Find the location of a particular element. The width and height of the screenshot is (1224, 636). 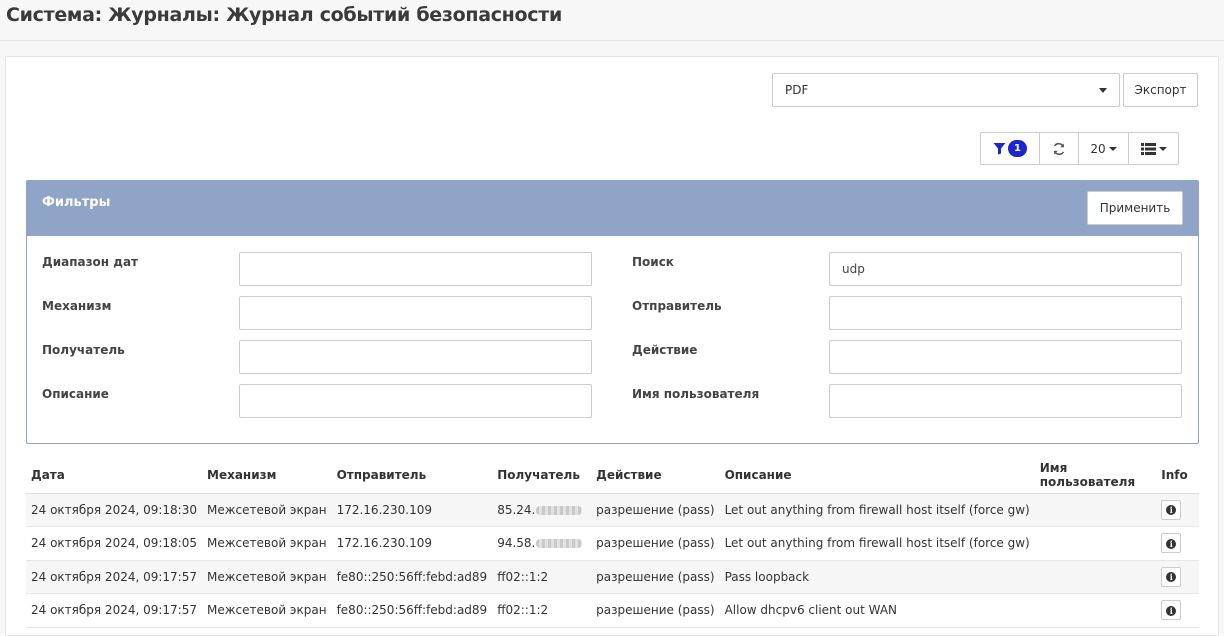

sender-input is located at coordinates (1005, 313).